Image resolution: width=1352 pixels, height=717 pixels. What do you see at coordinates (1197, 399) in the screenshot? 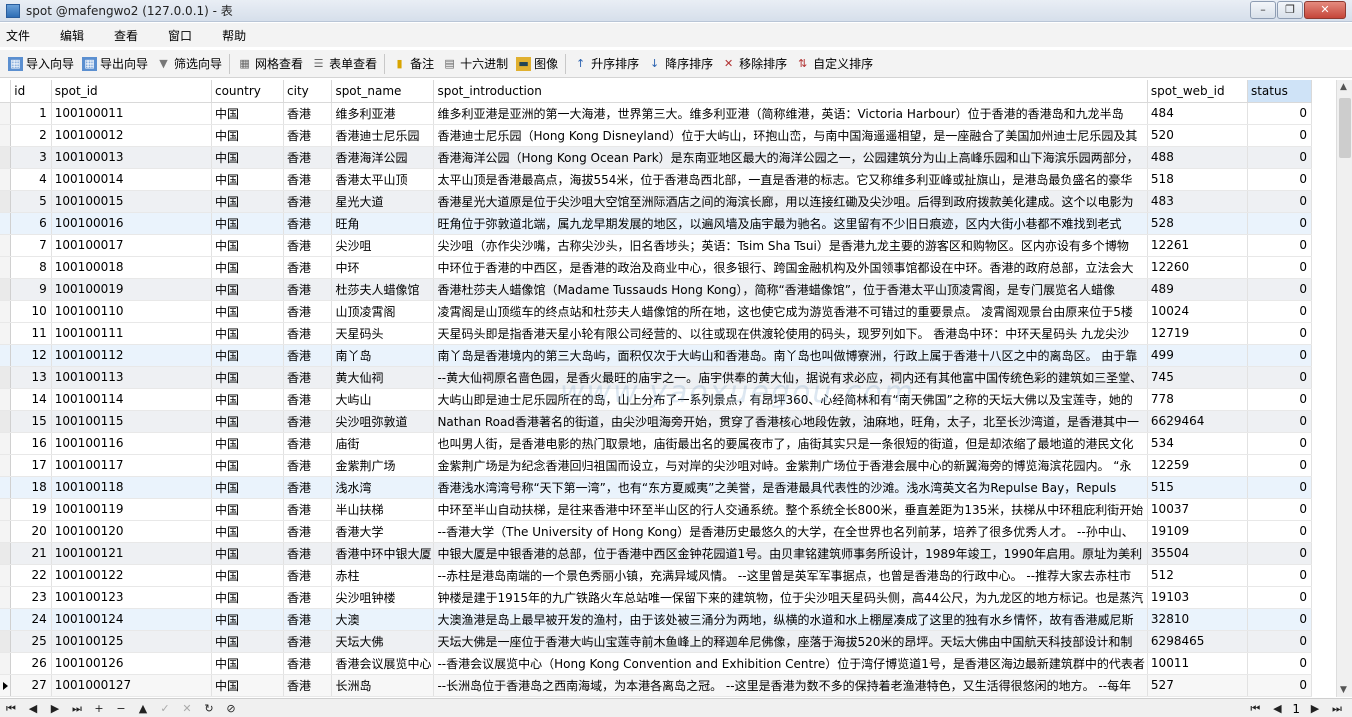
I see `cell-spot-web-id: 778` at bounding box center [1197, 399].